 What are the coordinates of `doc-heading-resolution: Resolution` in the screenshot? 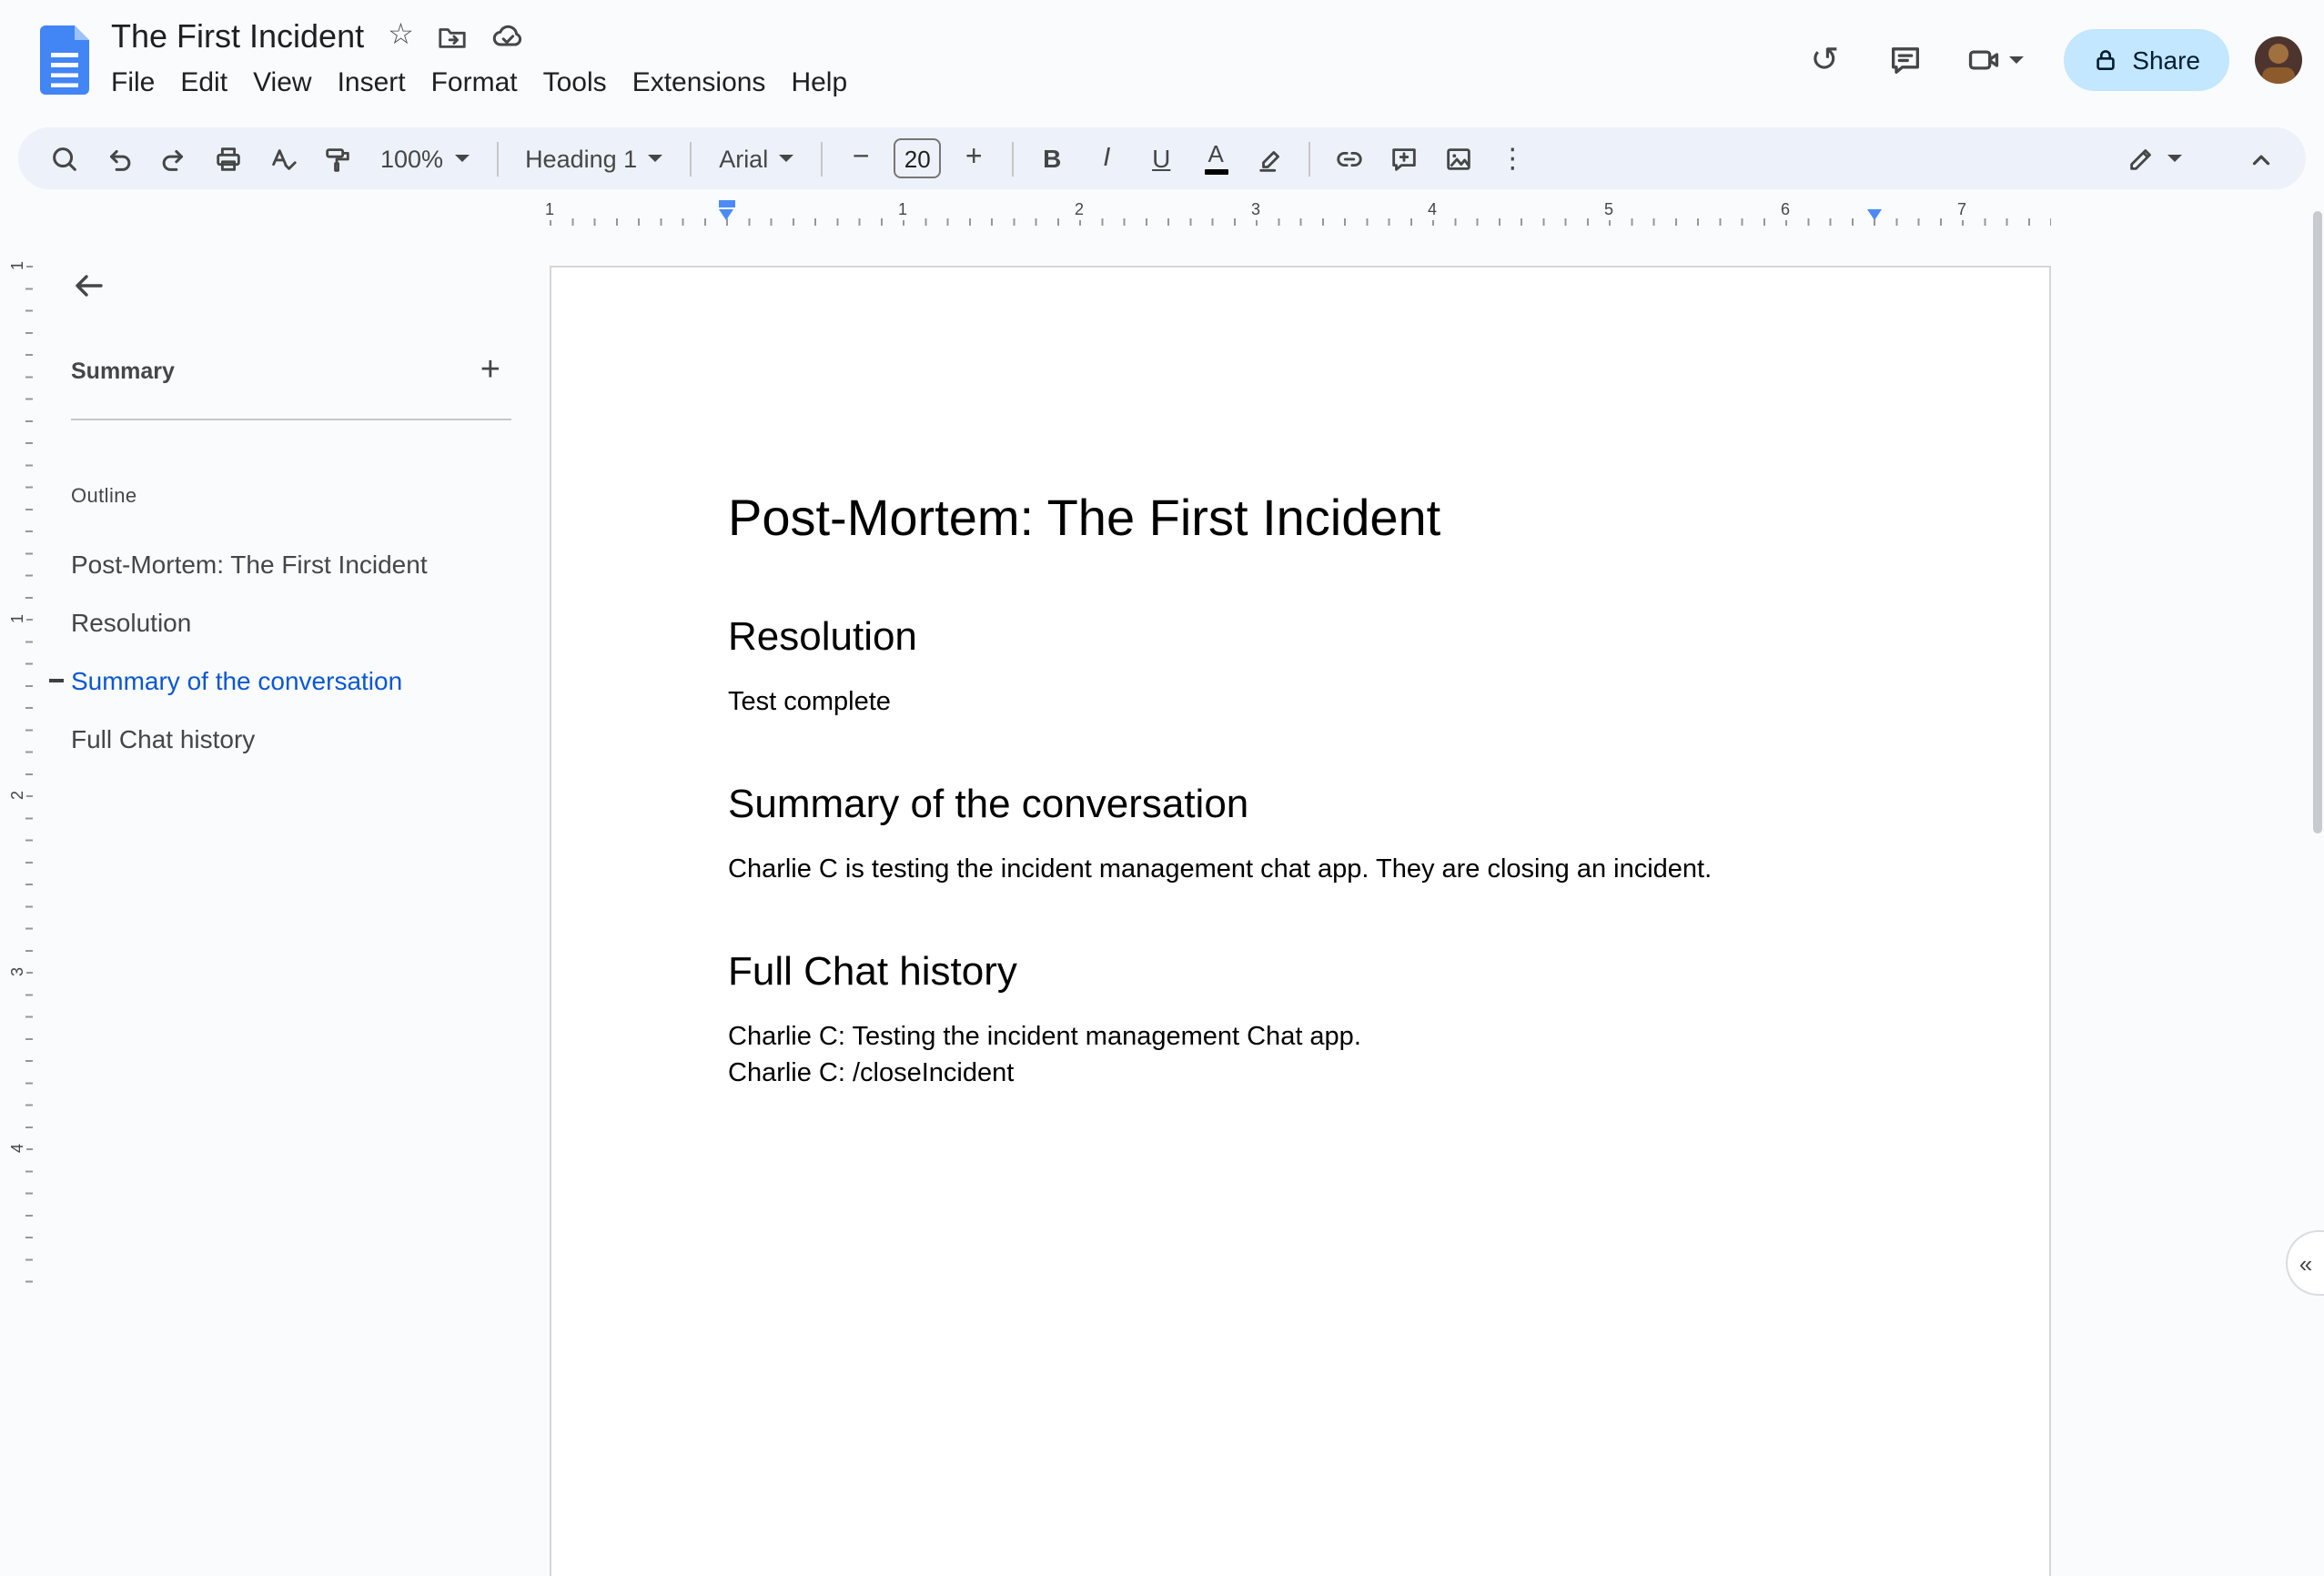 It's located at (1300, 636).